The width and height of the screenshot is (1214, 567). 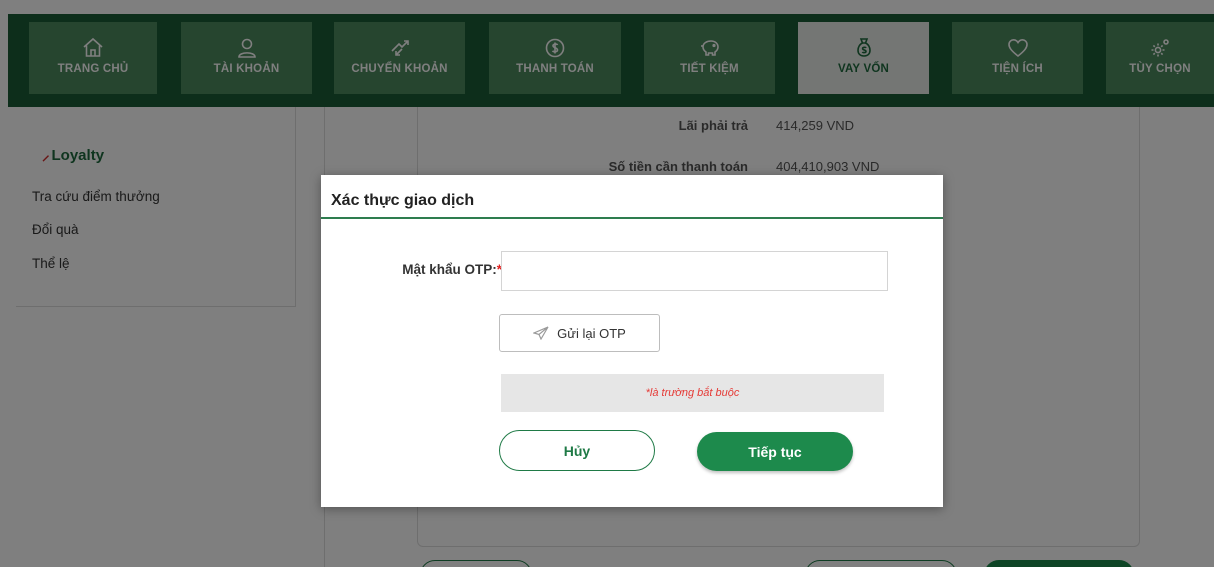 What do you see at coordinates (591, 333) in the screenshot?
I see `resend-otp-label: Gửi lại OTP` at bounding box center [591, 333].